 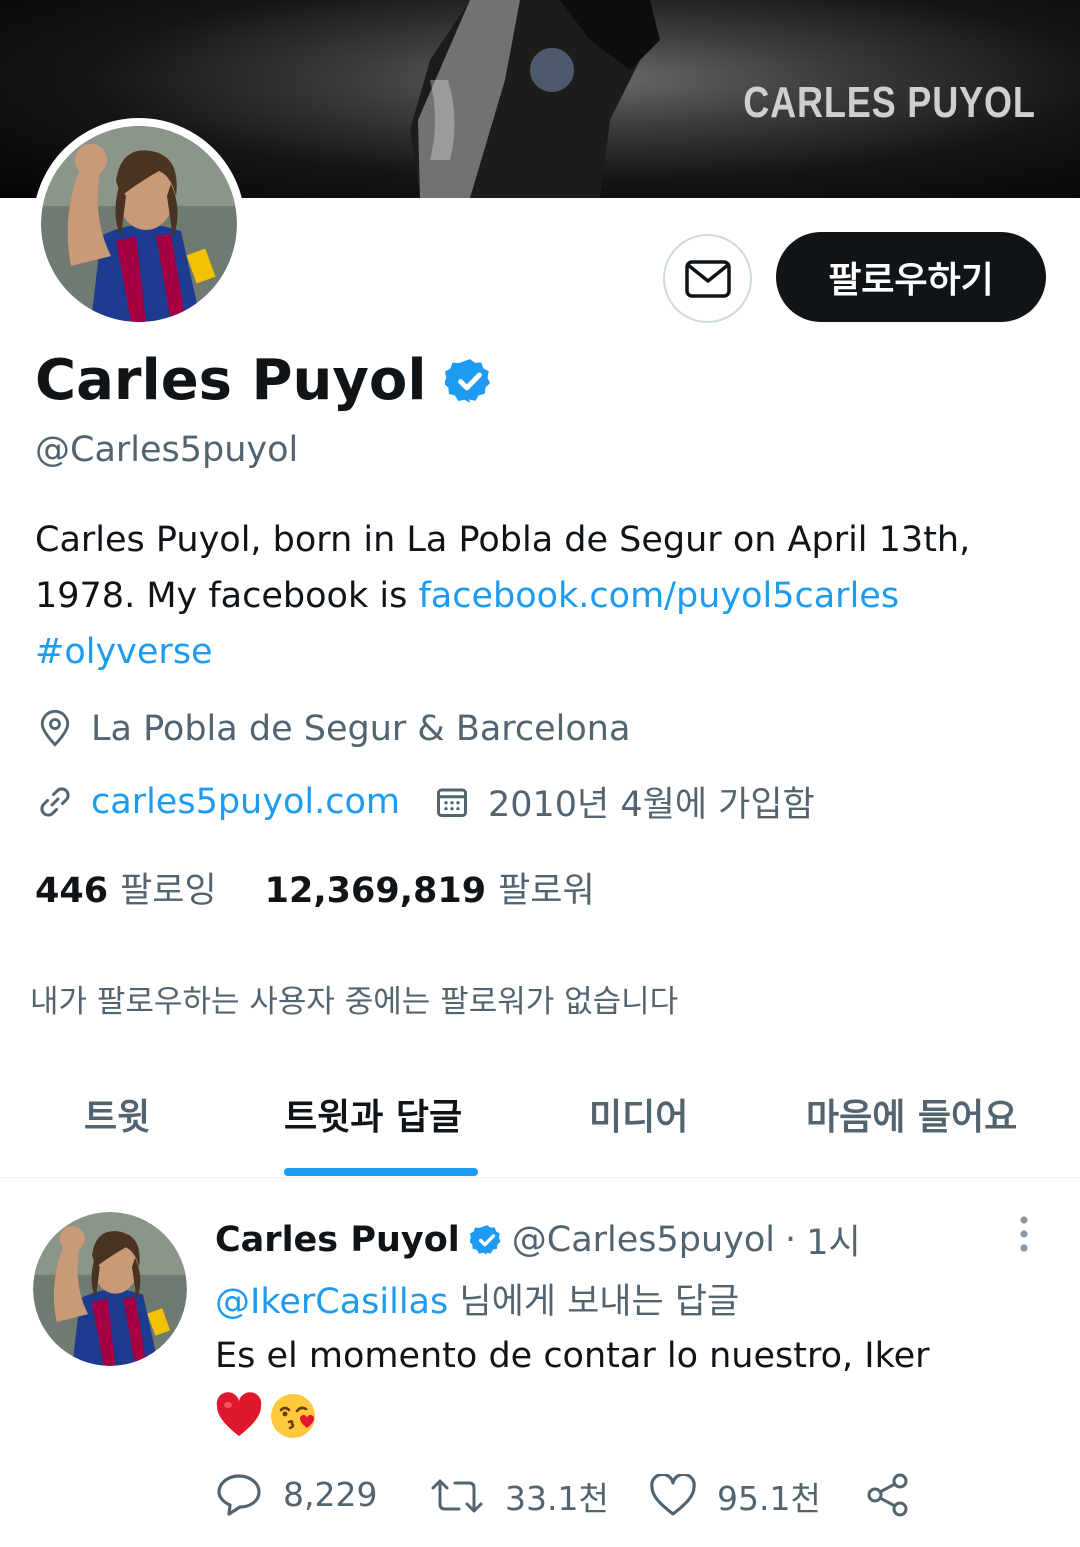 I want to click on like-button: 95.1천, so click(x=735, y=1496).